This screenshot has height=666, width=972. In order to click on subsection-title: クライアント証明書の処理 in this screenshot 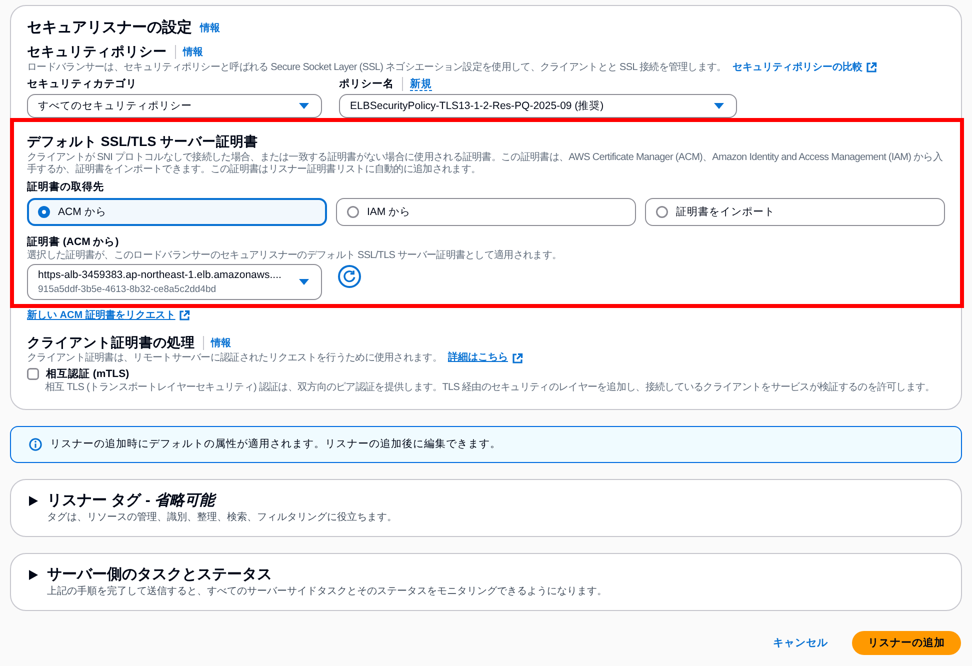, I will do `click(111, 343)`.